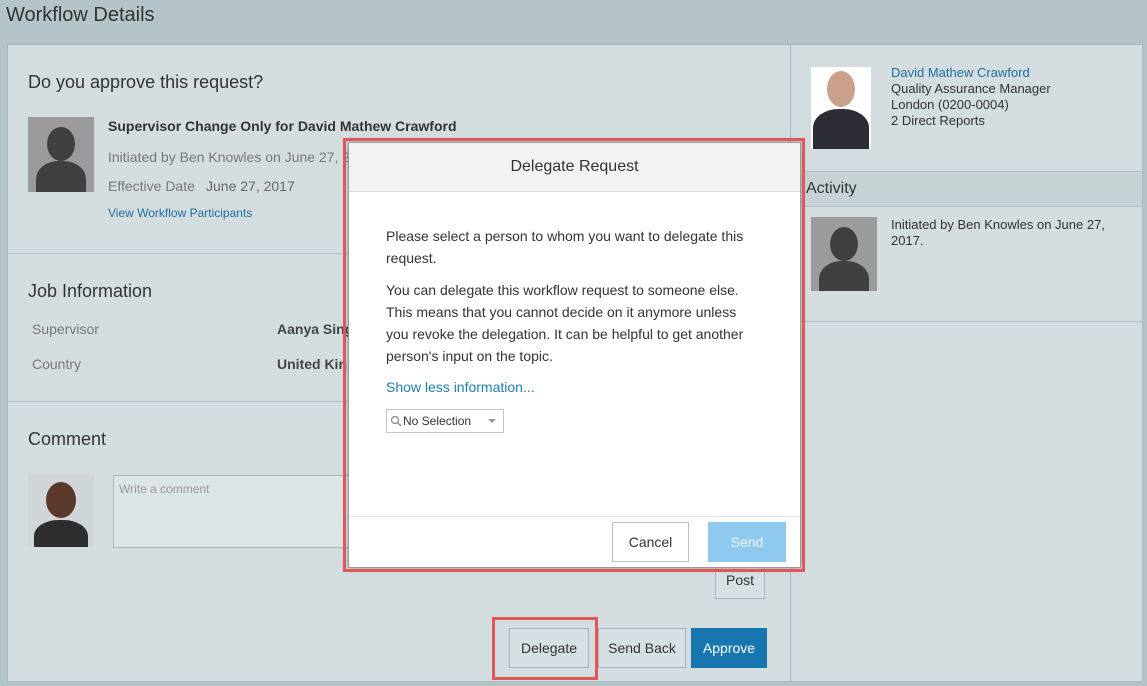 Image resolution: width=1147 pixels, height=686 pixels. What do you see at coordinates (844, 254) in the screenshot?
I see `activity-avatar` at bounding box center [844, 254].